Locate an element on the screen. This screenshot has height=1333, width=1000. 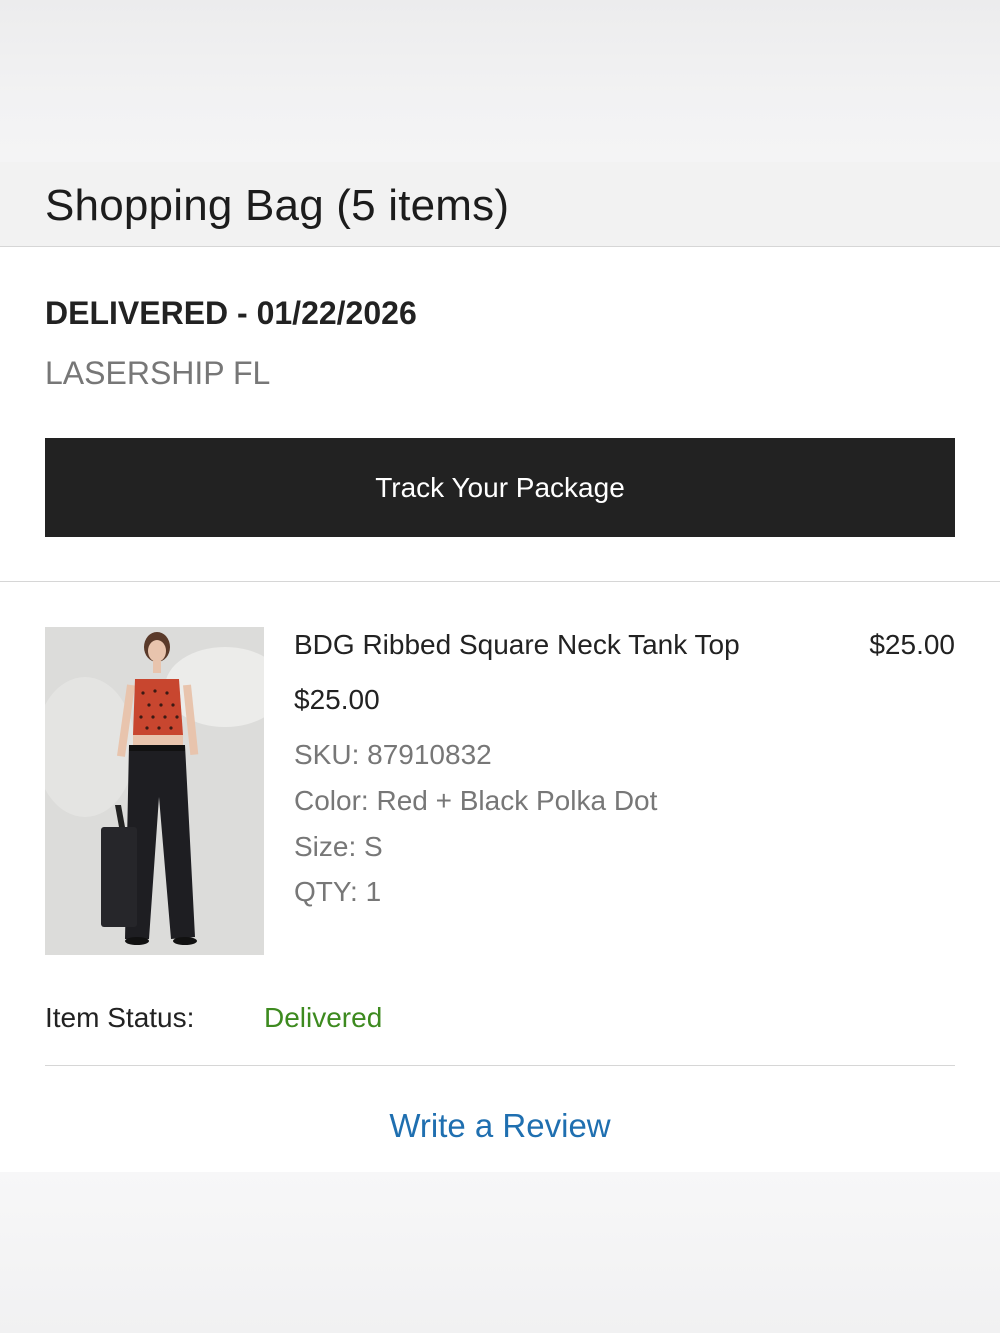
background-bottom is located at coordinates (500, 1252).